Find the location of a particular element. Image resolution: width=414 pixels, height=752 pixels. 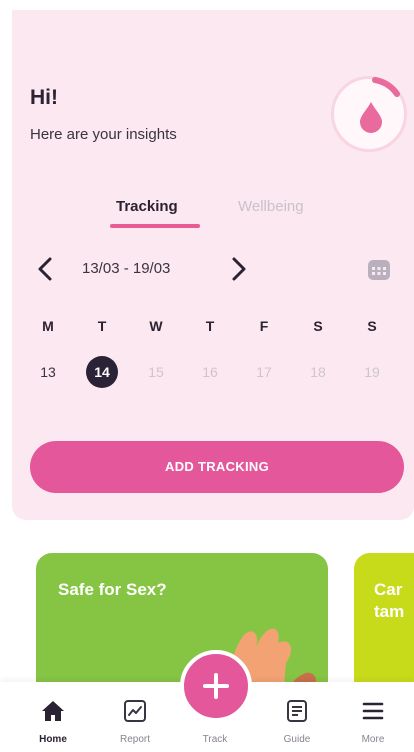

date-cell: 16 is located at coordinates (210, 372).